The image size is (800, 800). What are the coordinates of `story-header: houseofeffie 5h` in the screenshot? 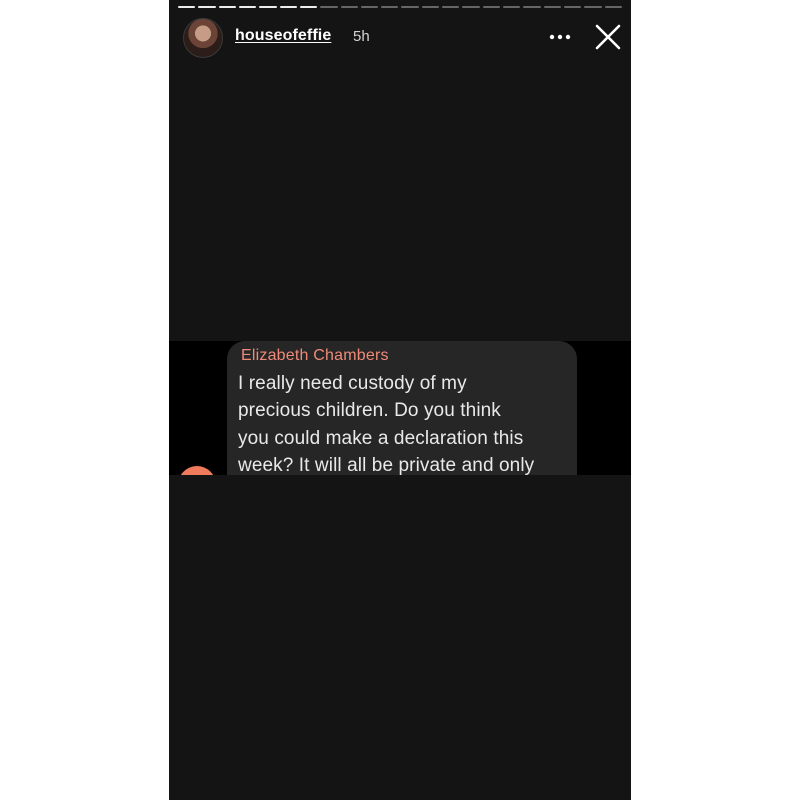 It's located at (400, 37).